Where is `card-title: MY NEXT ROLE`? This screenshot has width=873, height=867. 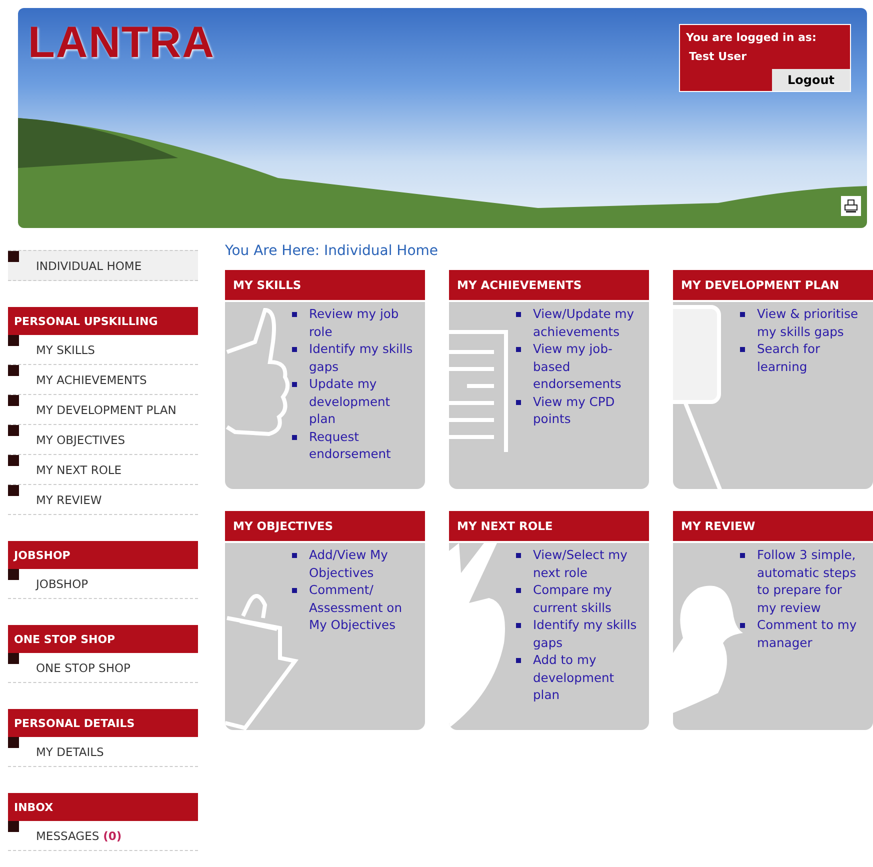
card-title: MY NEXT ROLE is located at coordinates (549, 527).